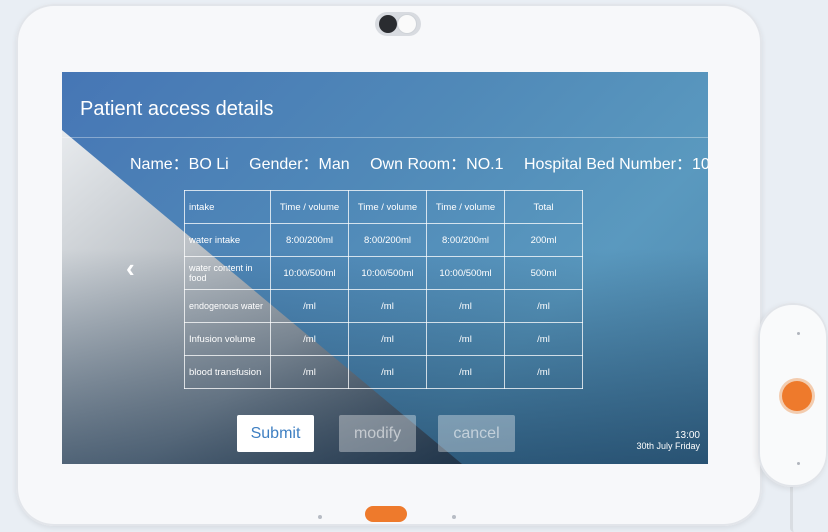 This screenshot has height=532, width=828. Describe the element at coordinates (320, 517) in the screenshot. I see `indicator-dot-left` at that location.